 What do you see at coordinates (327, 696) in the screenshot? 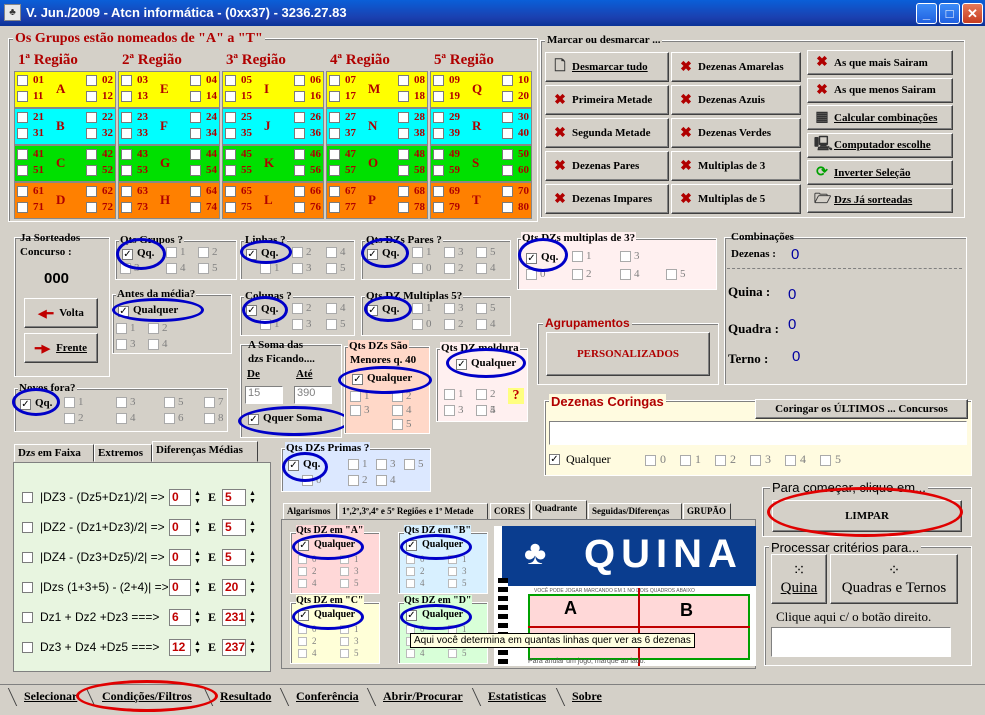
I see `bottom-tab: Conferência` at bounding box center [327, 696].